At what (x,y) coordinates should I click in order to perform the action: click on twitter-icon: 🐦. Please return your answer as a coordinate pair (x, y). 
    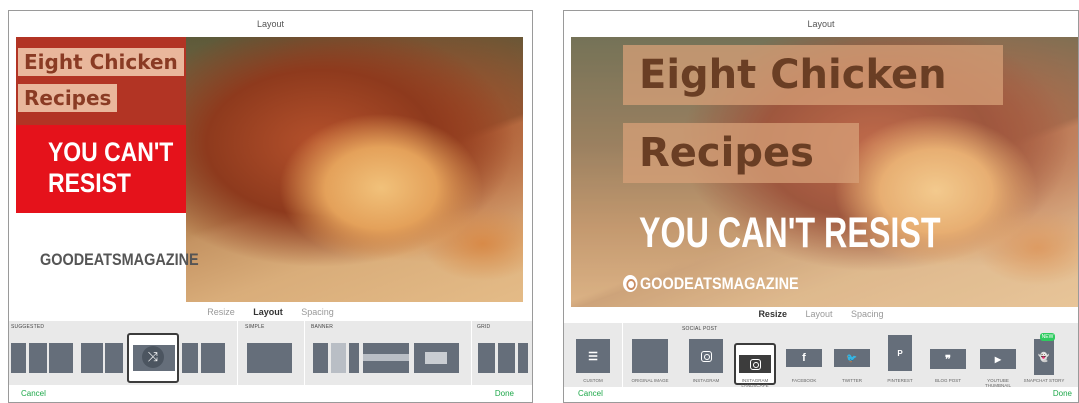
    Looking at the image, I should click on (852, 357).